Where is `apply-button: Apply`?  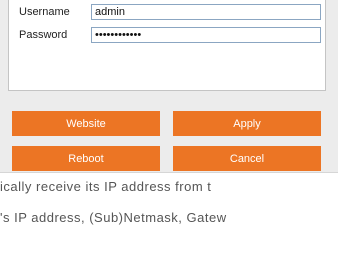 apply-button: Apply is located at coordinates (247, 123).